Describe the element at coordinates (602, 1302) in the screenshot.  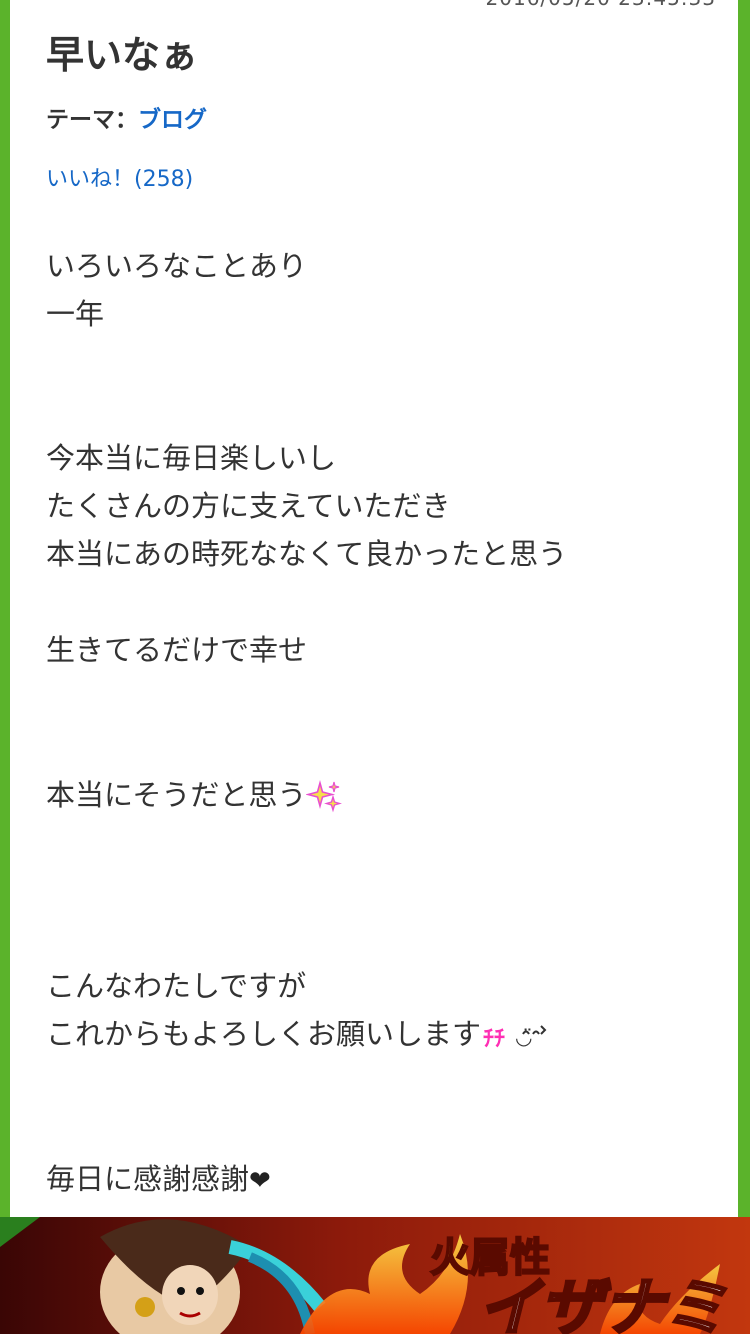
I see `banner-title: イザナミ` at that location.